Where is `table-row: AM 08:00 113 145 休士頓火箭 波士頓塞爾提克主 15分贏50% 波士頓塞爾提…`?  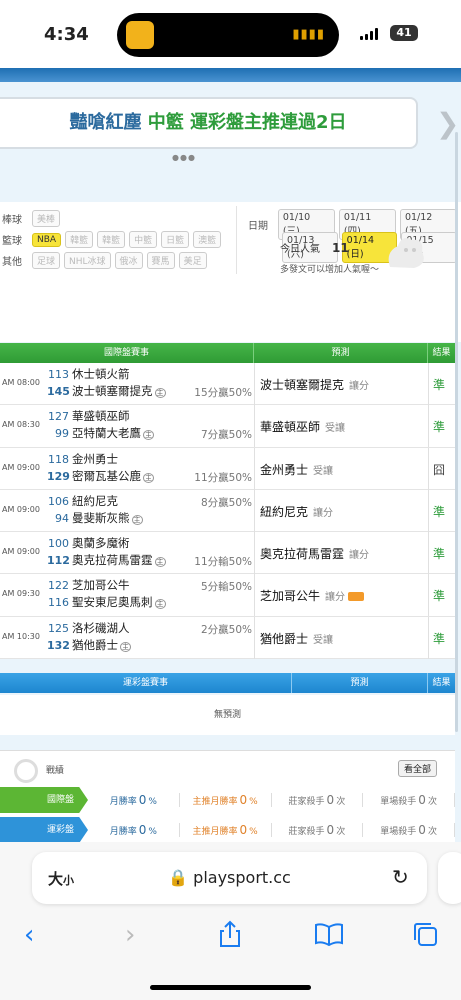
table-row: AM 08:00 113 145 休士頓火箭 波士頓塞爾提克主 15分贏50% 波士頓塞爾提… is located at coordinates (227, 384).